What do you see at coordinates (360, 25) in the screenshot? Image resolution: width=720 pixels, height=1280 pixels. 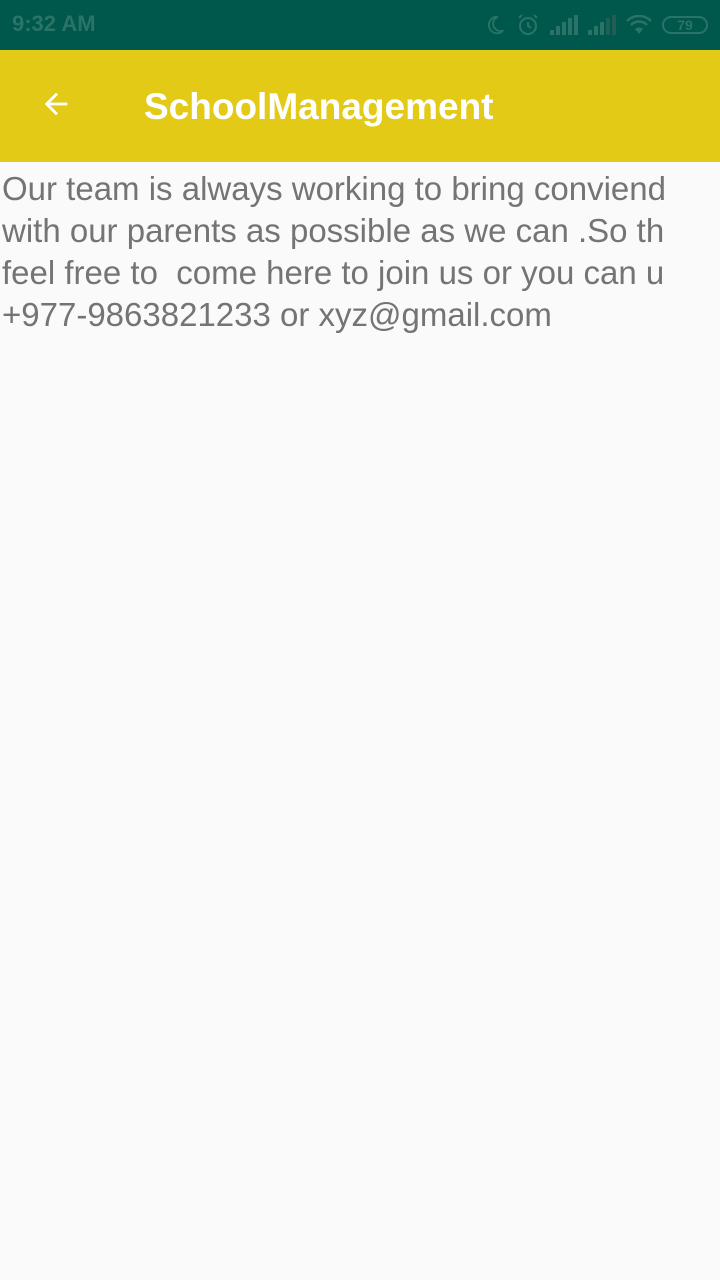 I see `status-bar: 9:32 AM 79` at bounding box center [360, 25].